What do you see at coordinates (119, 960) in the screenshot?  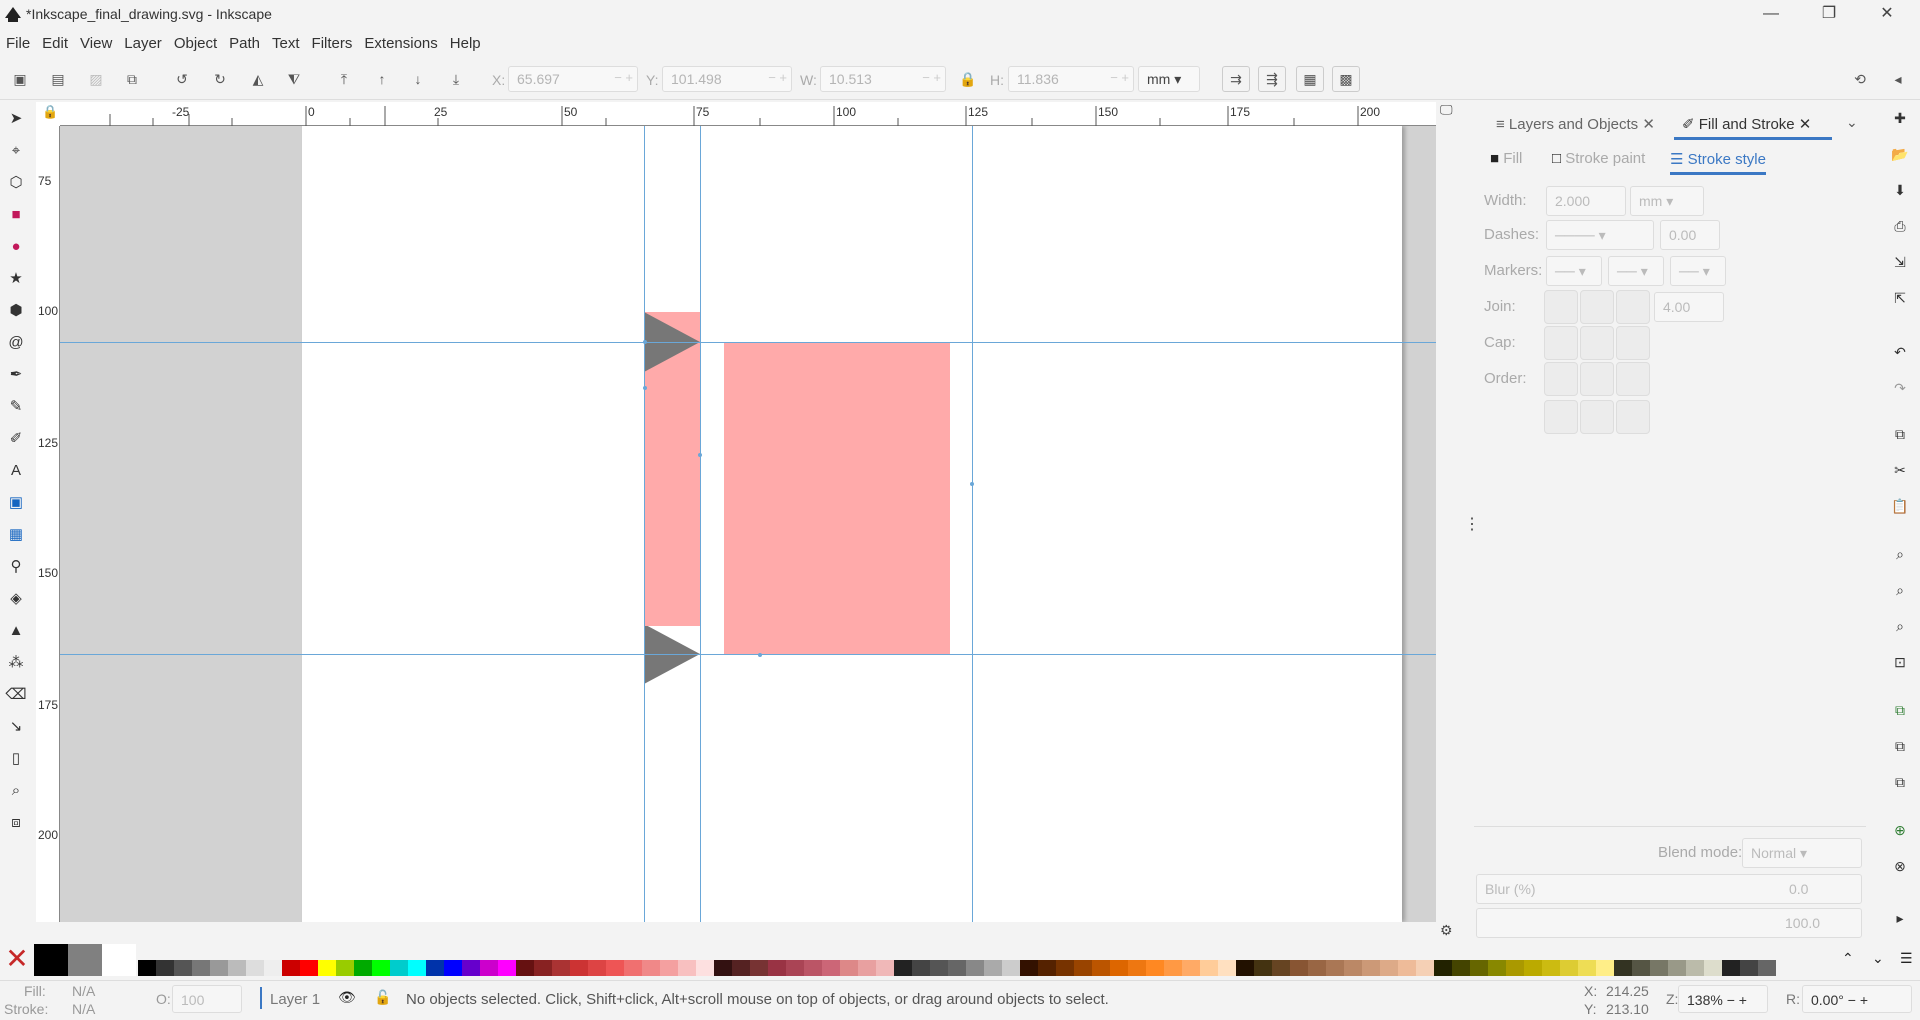 I see `white-swatch` at bounding box center [119, 960].